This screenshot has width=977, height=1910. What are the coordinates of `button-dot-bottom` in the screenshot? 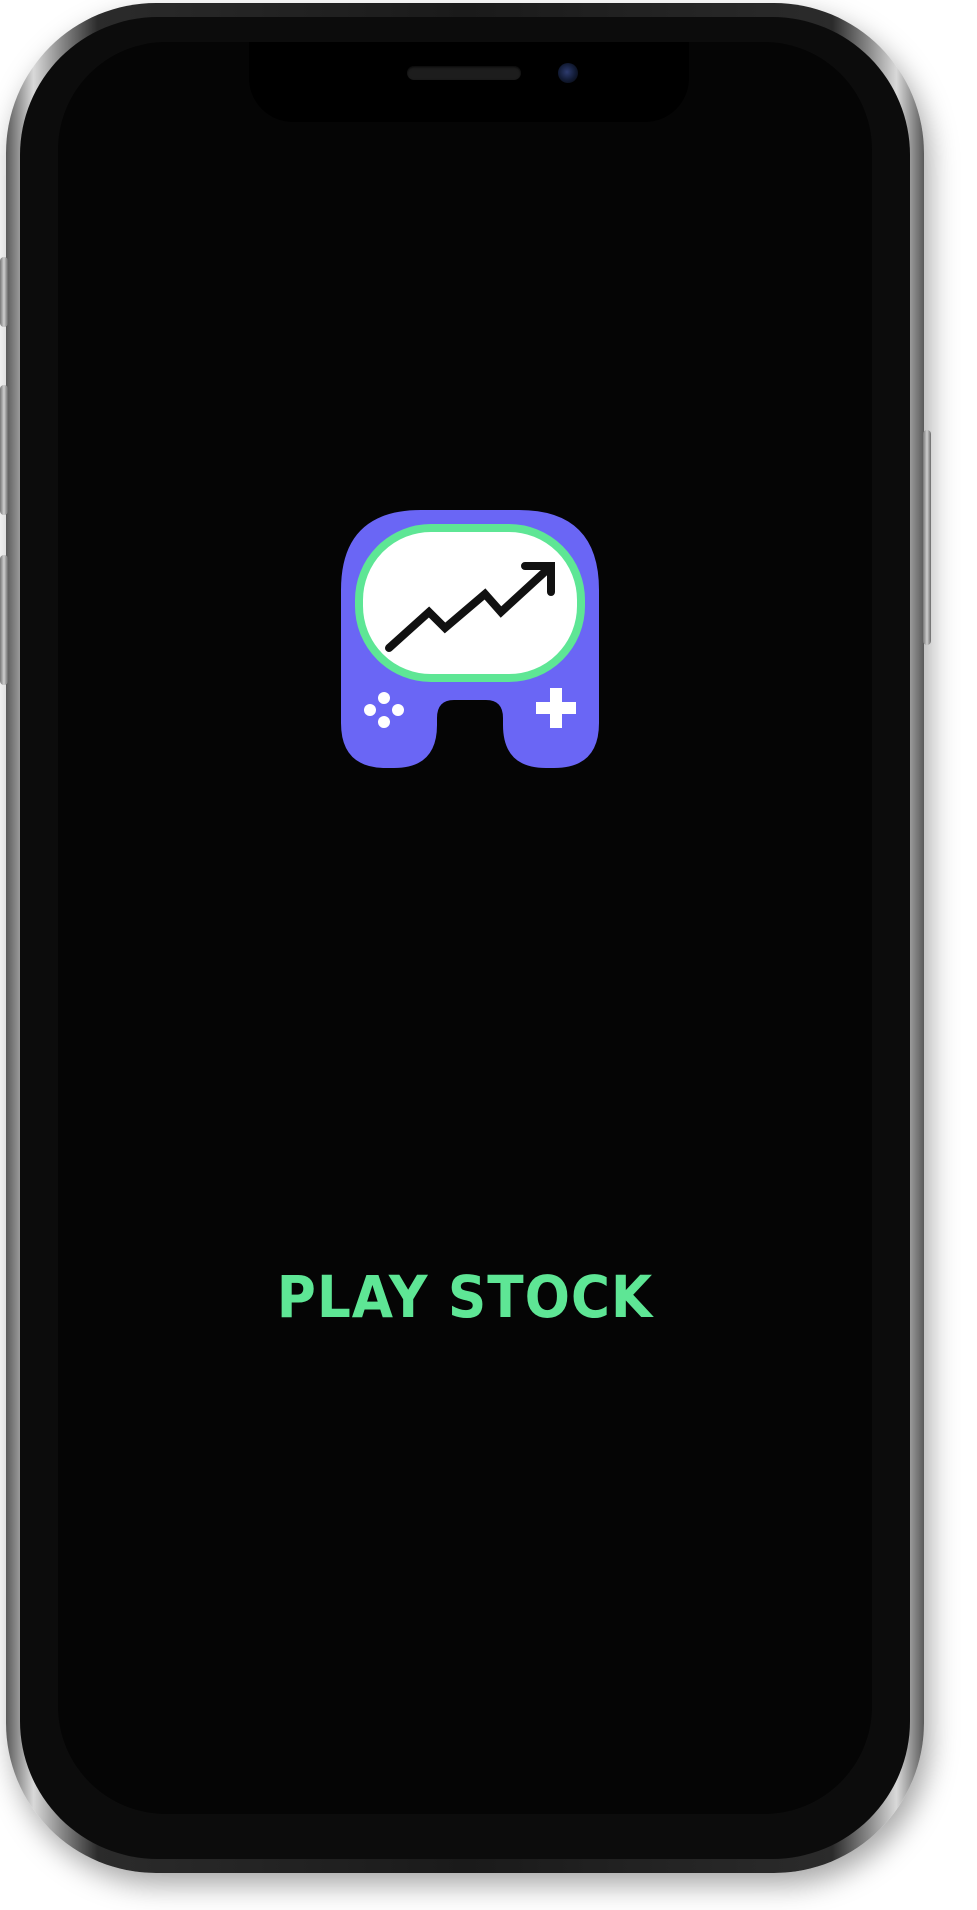 It's located at (384, 722).